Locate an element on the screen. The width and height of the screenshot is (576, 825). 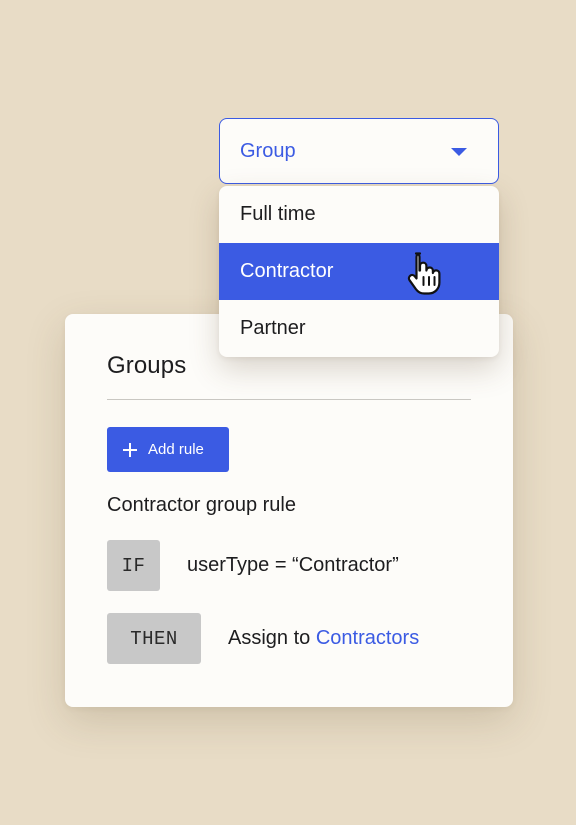
add-rule-button: Add rule is located at coordinates (168, 449).